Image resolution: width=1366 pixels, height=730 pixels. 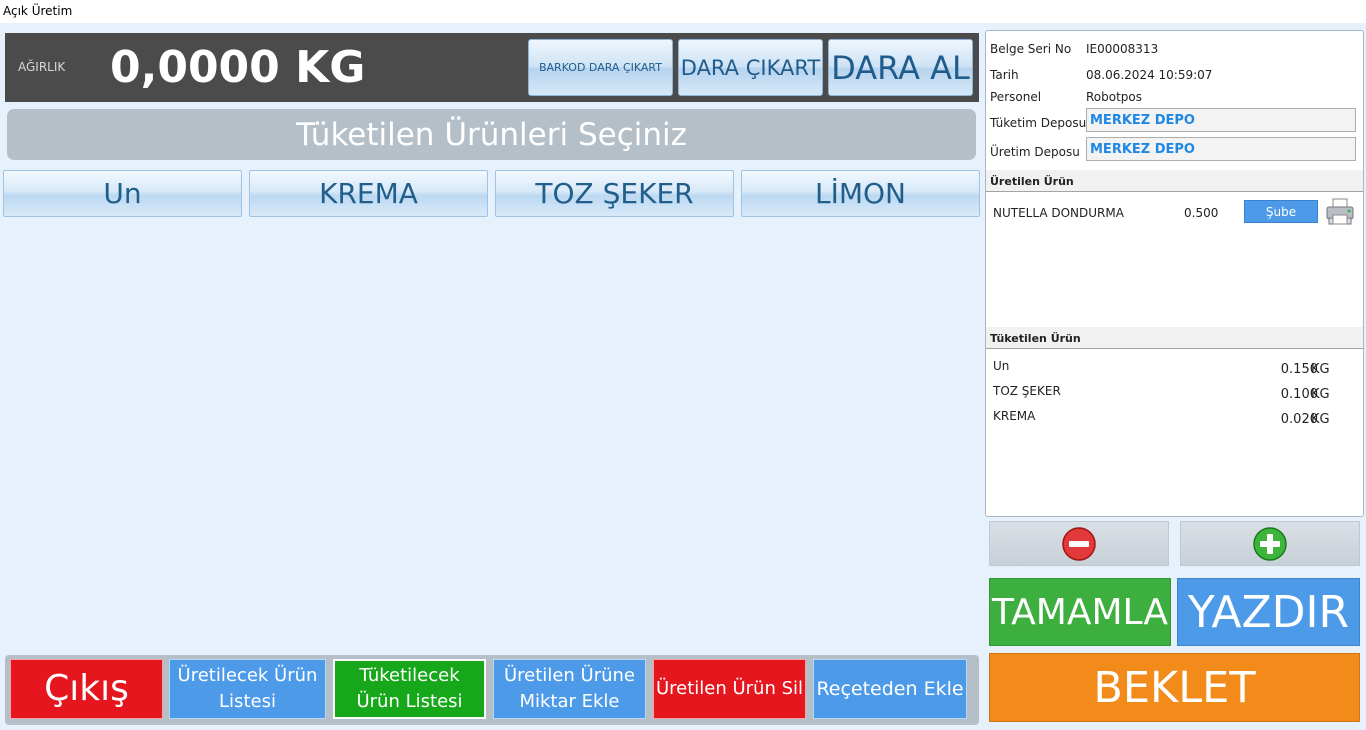 What do you see at coordinates (1016, 97) in the screenshot?
I see `staff-label: Personel` at bounding box center [1016, 97].